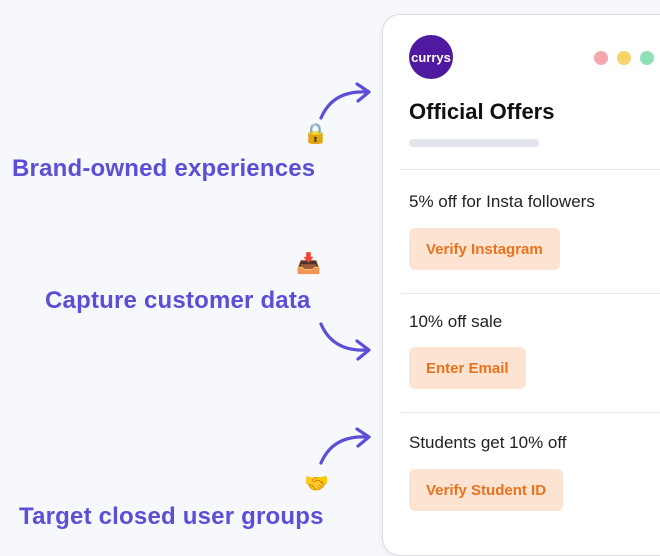 The image size is (660, 556). What do you see at coordinates (456, 321) in the screenshot?
I see `offer-sale-text: 10% off sale` at bounding box center [456, 321].